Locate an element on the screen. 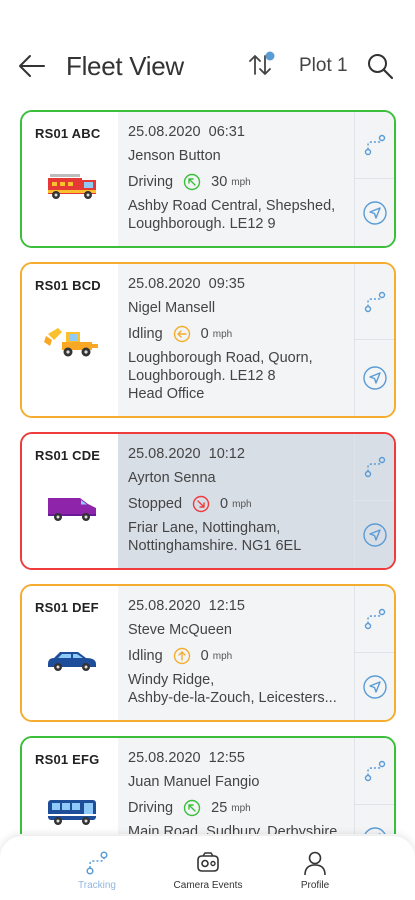 This screenshot has width=415, height=900. van-icon is located at coordinates (72, 509).